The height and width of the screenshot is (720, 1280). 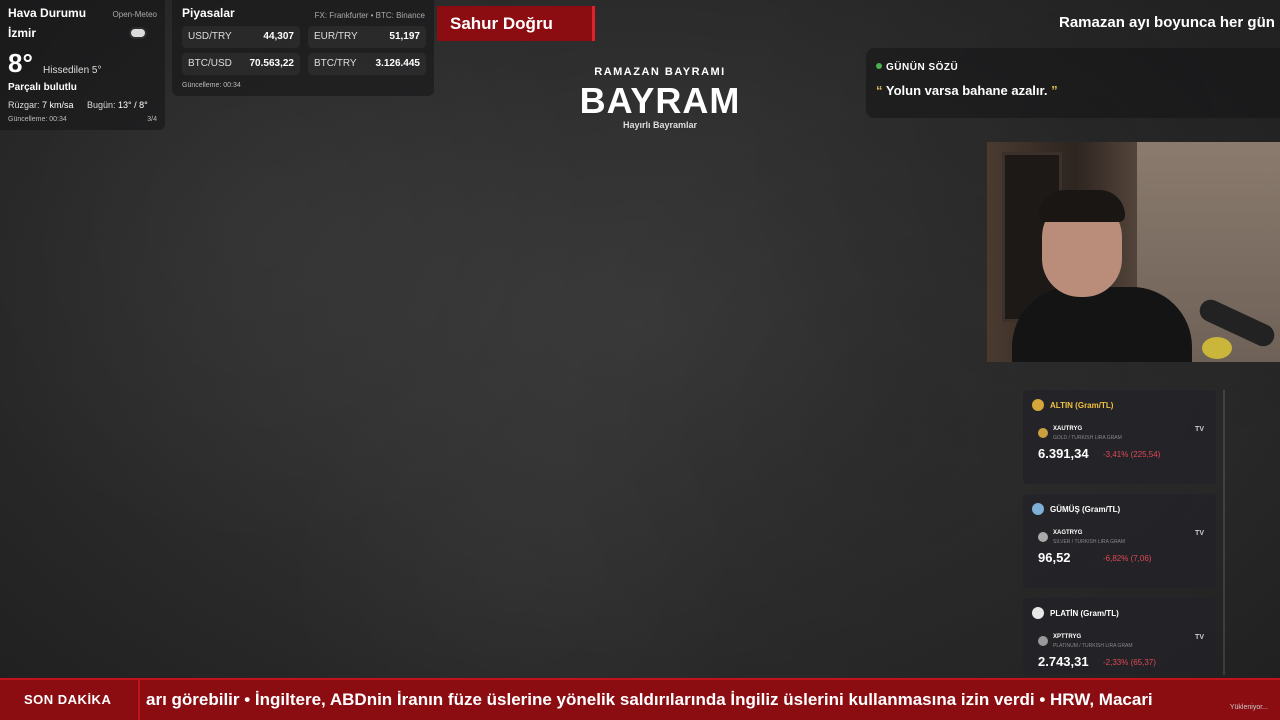 What do you see at coordinates (1038, 613) in the screenshot?
I see `circle-icon` at bounding box center [1038, 613].